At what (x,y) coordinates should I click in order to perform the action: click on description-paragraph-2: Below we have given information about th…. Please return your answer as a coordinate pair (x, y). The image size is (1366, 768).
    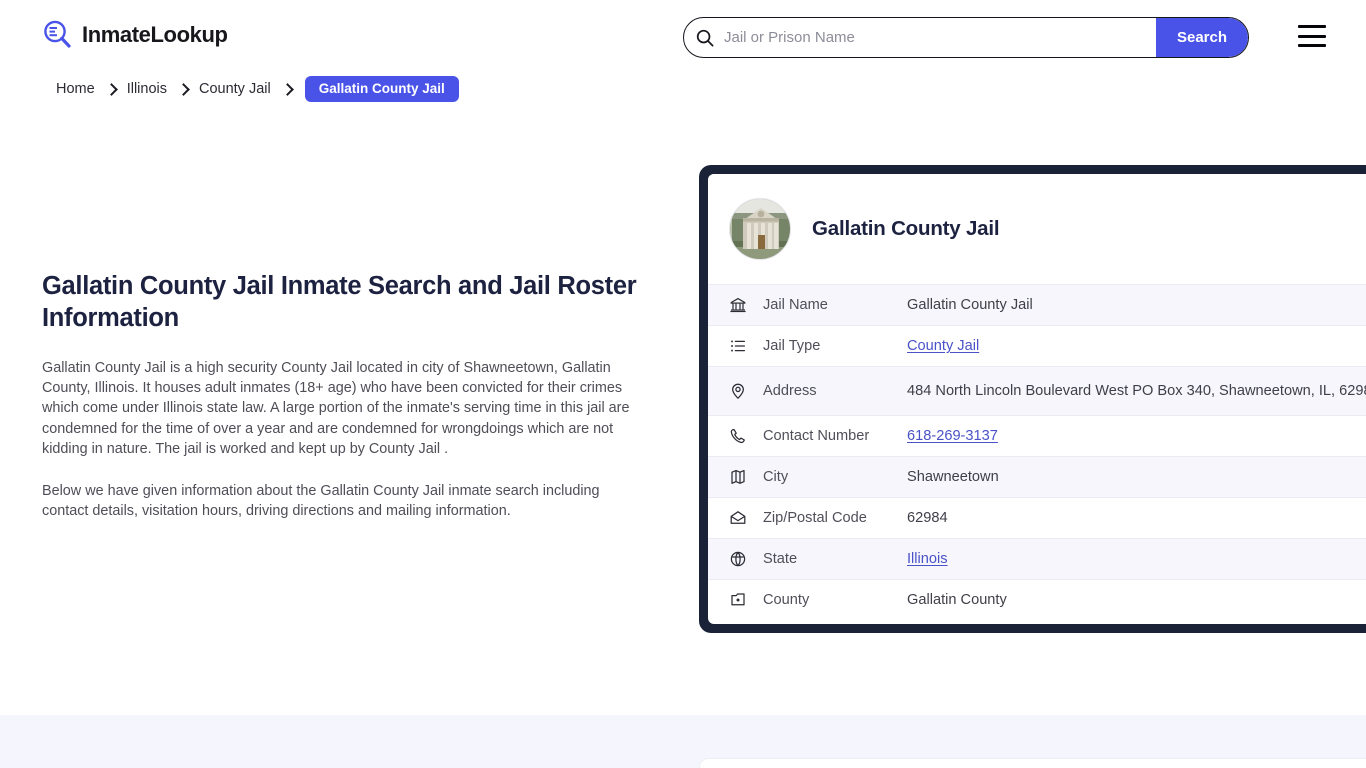
    Looking at the image, I should click on (321, 501).